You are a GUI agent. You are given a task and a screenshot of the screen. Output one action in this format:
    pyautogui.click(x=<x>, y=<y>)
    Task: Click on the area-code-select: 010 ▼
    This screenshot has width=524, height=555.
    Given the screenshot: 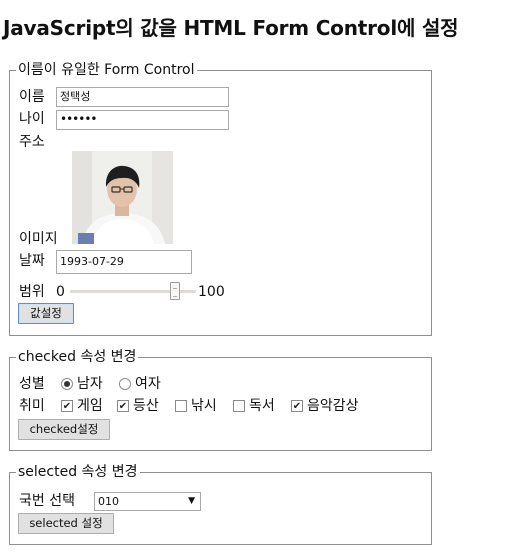 What is the action you would take?
    pyautogui.click(x=147, y=501)
    